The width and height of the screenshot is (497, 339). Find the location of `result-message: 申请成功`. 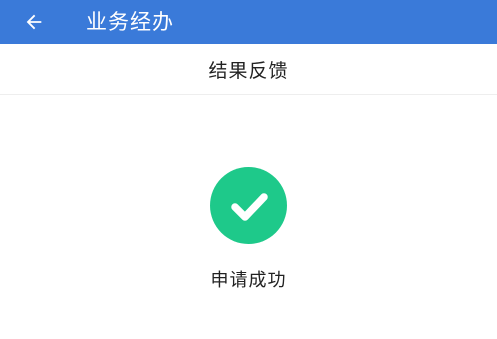

result-message: 申请成功 is located at coordinates (248, 280).